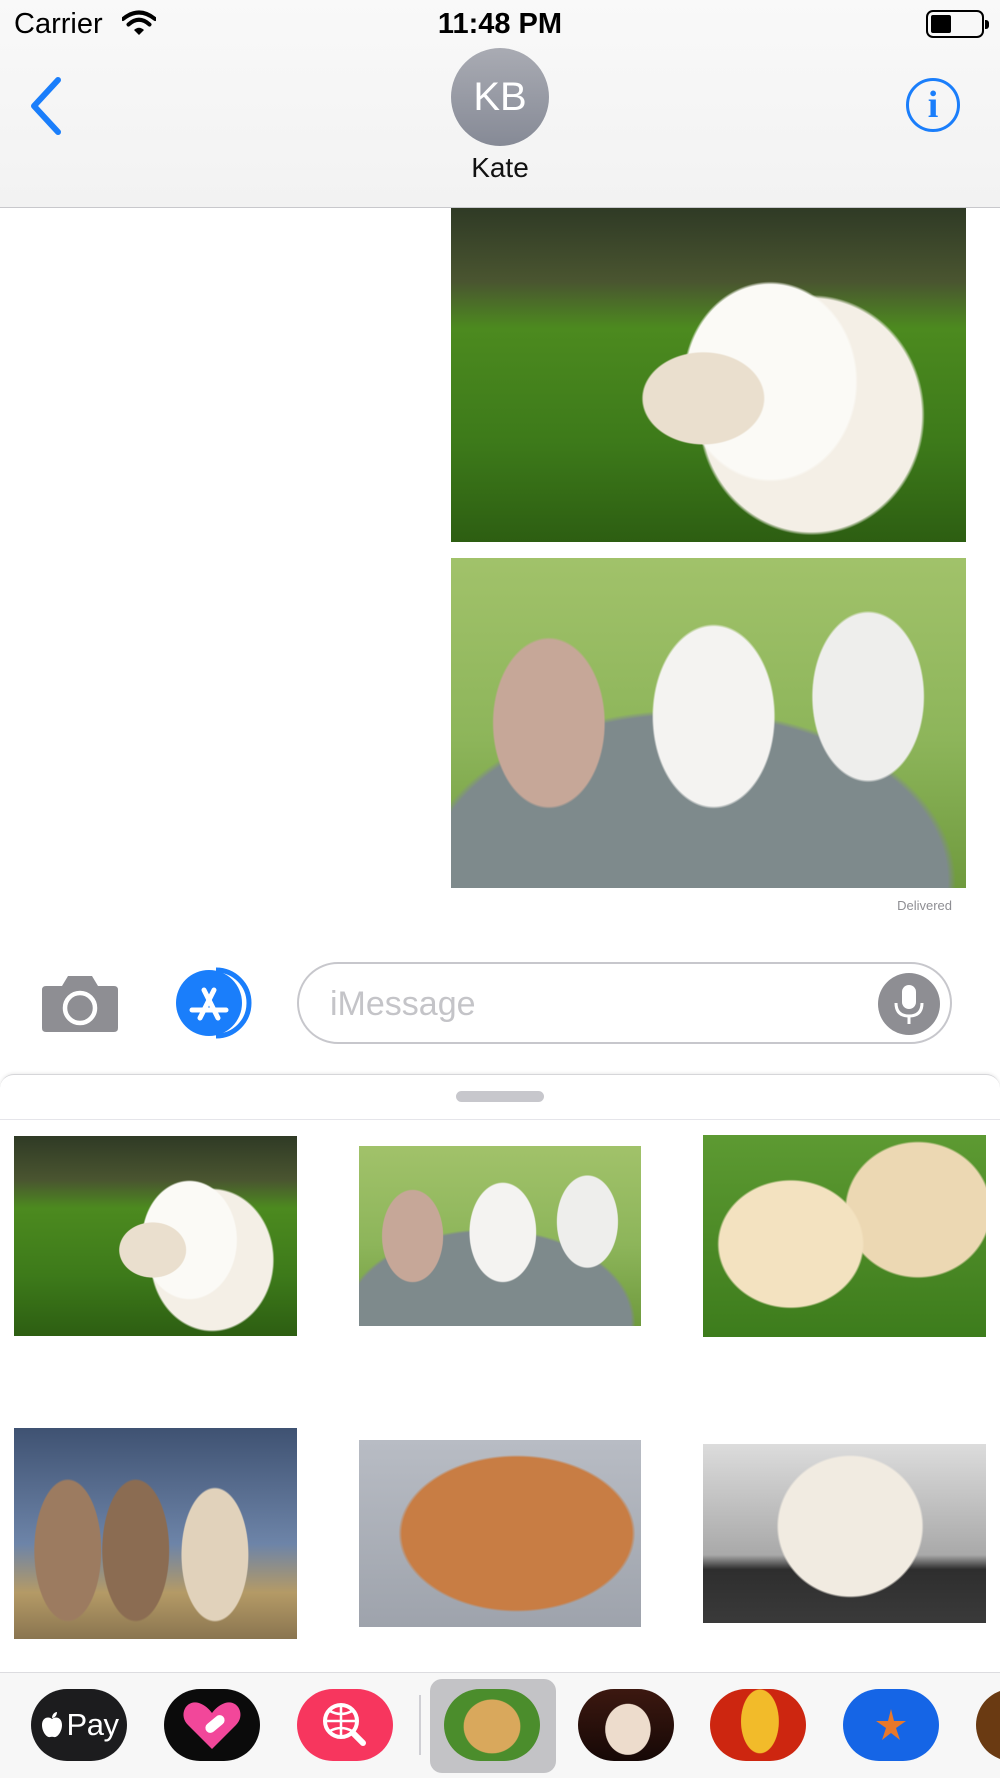 This screenshot has width=1000, height=1778. Describe the element at coordinates (933, 105) in the screenshot. I see `info-button: i` at that location.